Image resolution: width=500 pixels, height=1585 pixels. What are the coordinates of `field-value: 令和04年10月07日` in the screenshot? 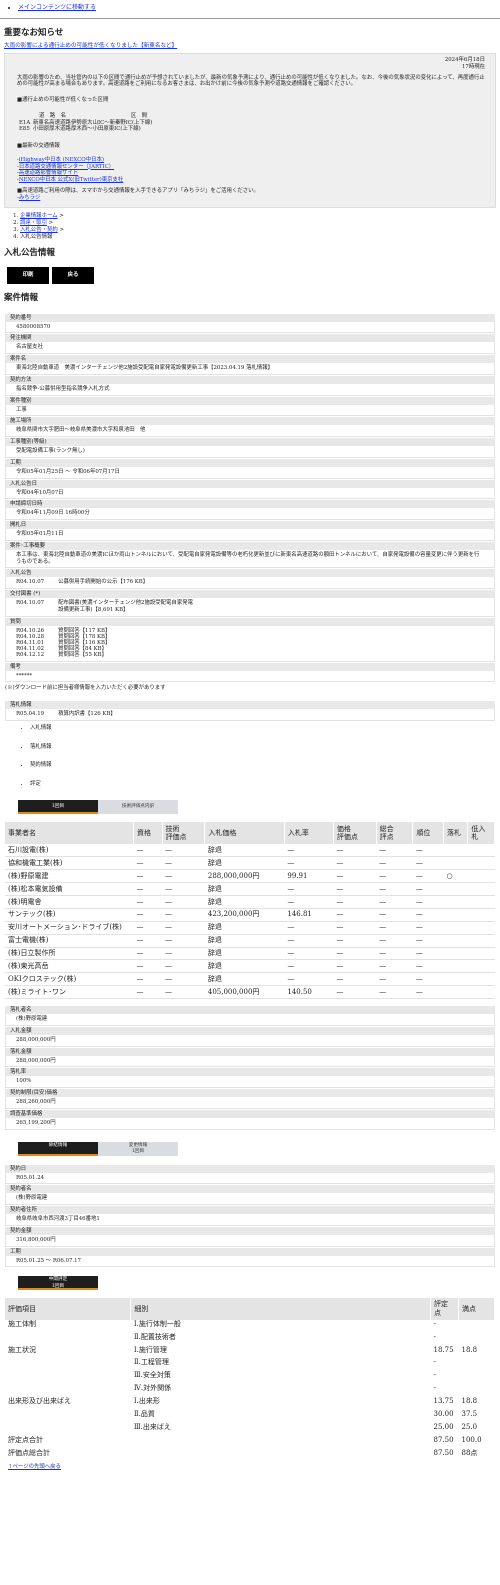 It's located at (250, 493).